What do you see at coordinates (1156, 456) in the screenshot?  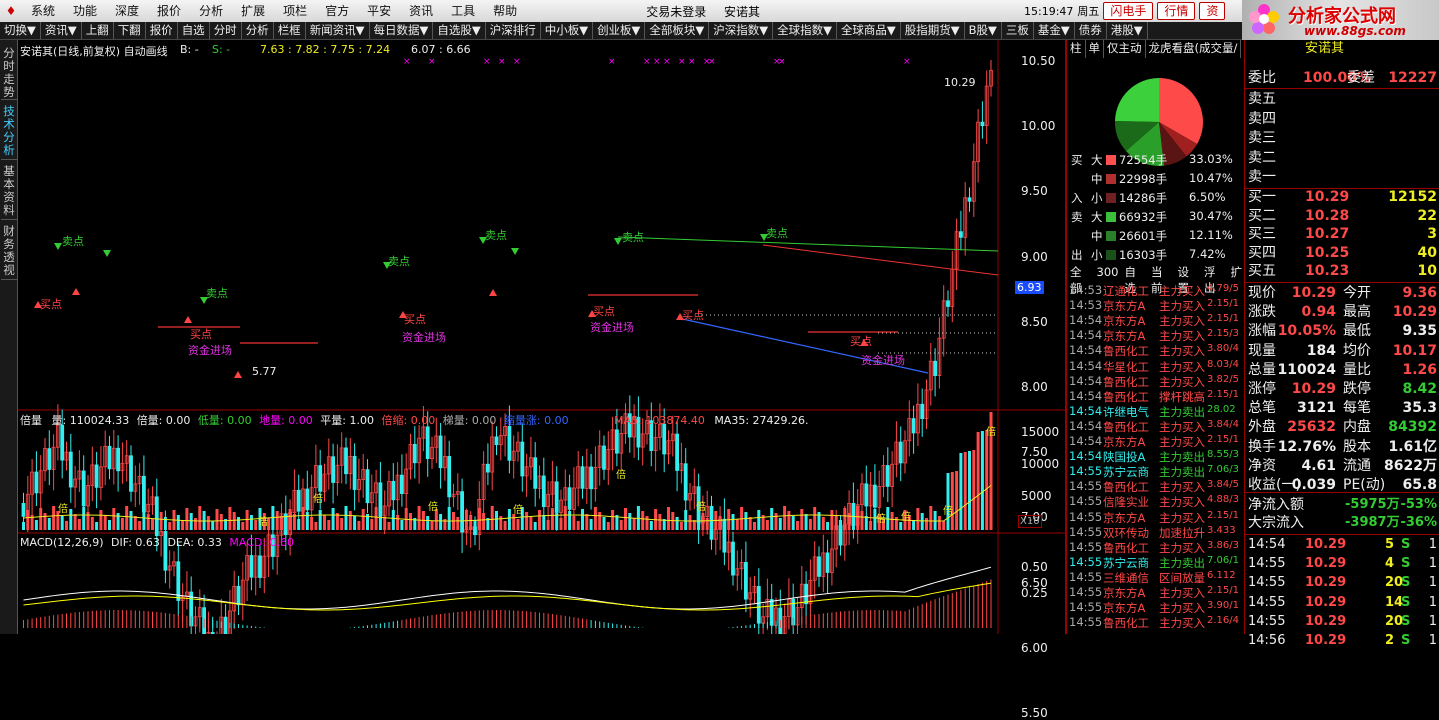 I see `tick-row: 14:54 陕国投A 主力卖出 8.55/3` at bounding box center [1156, 456].